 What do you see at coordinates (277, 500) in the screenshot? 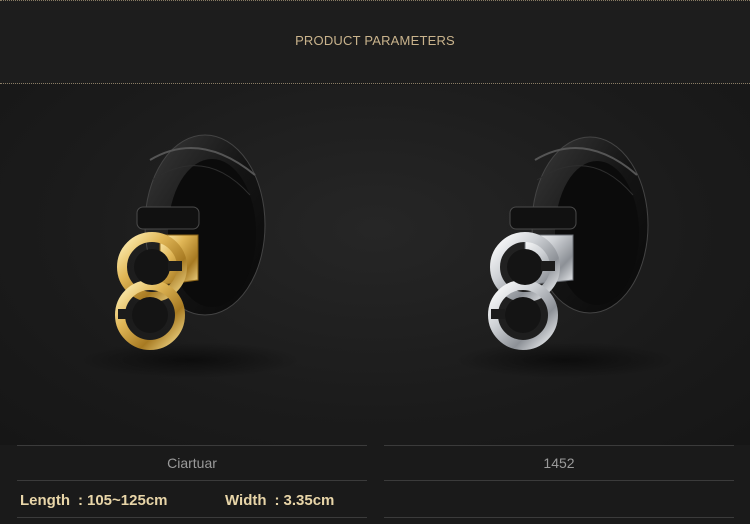
I see `width-colon: :` at bounding box center [277, 500].